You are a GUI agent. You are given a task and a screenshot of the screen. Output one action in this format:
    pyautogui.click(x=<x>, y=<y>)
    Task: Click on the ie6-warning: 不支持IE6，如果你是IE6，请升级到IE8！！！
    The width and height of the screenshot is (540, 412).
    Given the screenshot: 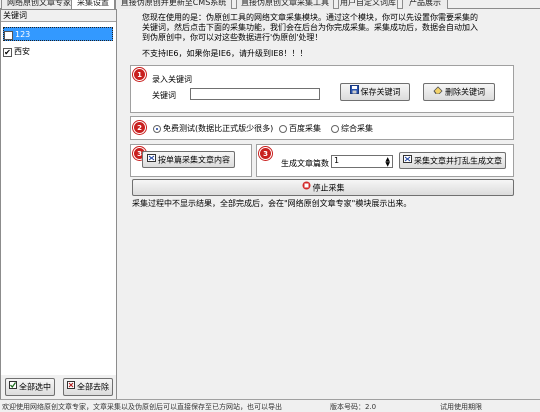 What is the action you would take?
    pyautogui.click(x=225, y=53)
    